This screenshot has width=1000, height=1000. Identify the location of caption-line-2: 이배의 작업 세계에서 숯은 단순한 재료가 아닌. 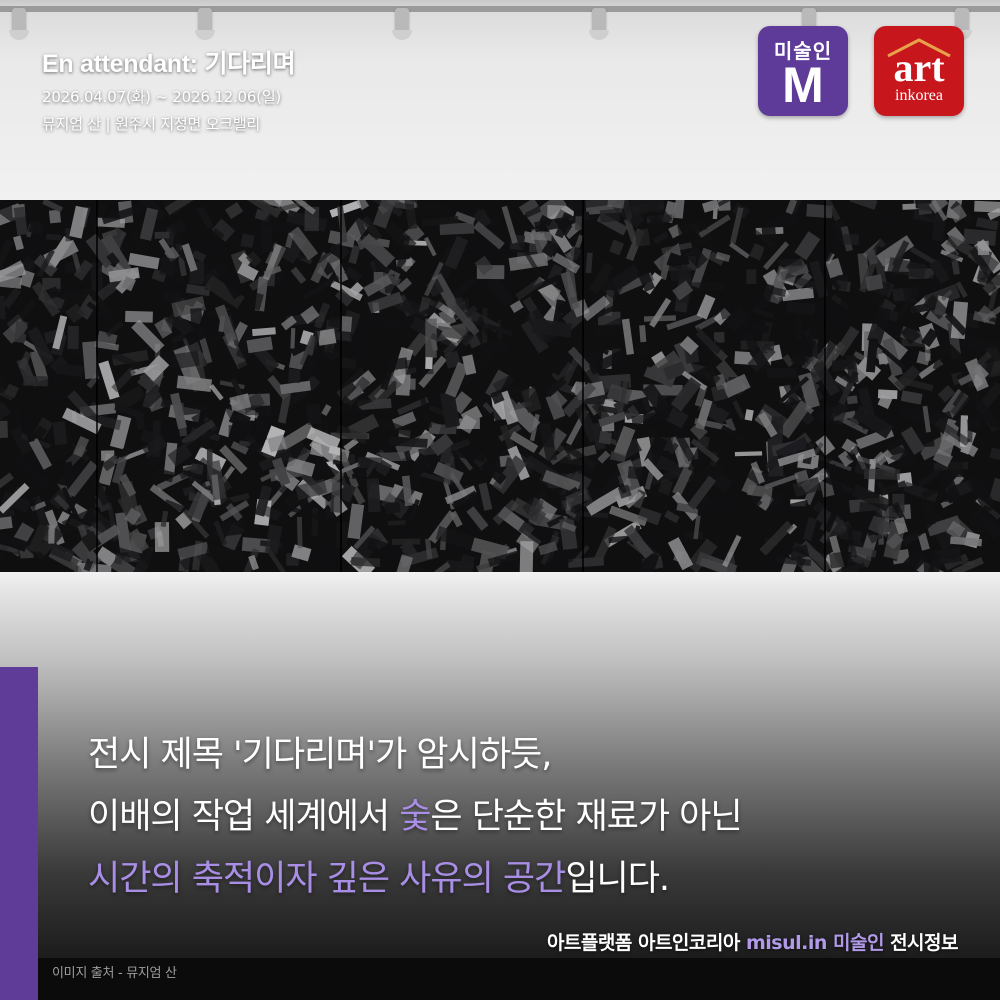
(415, 819).